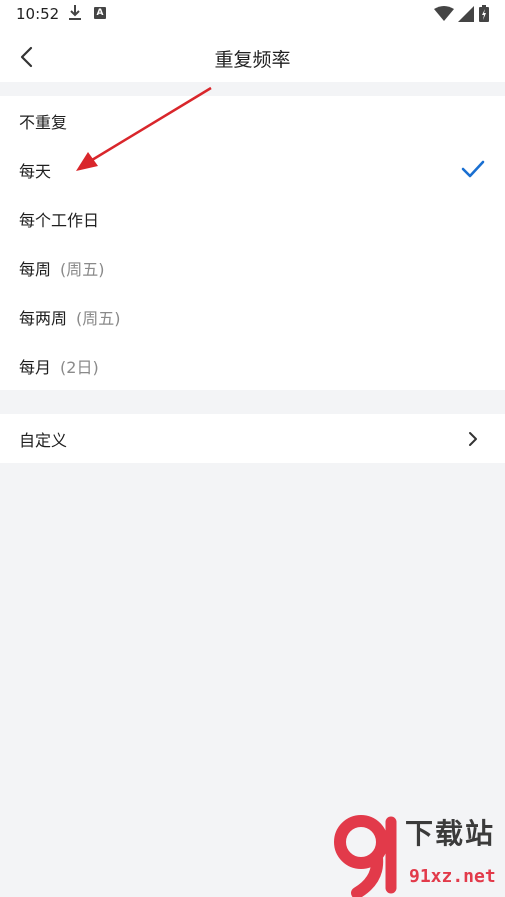  I want to click on chevron-right-icon, so click(473, 439).